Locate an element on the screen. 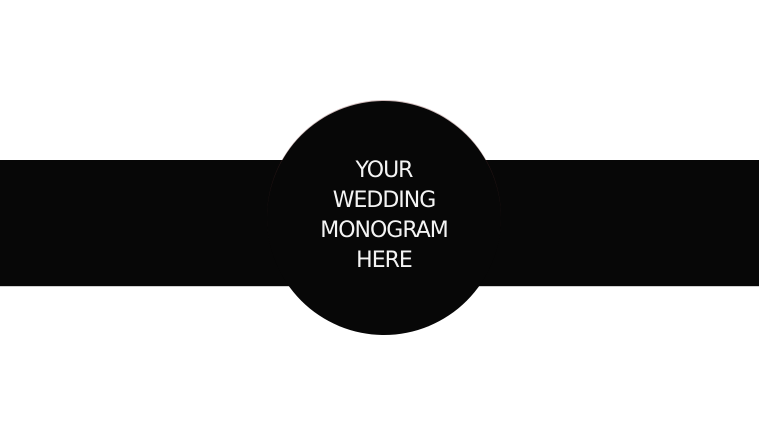  monogram-line-2: WEDDING is located at coordinates (384, 200).